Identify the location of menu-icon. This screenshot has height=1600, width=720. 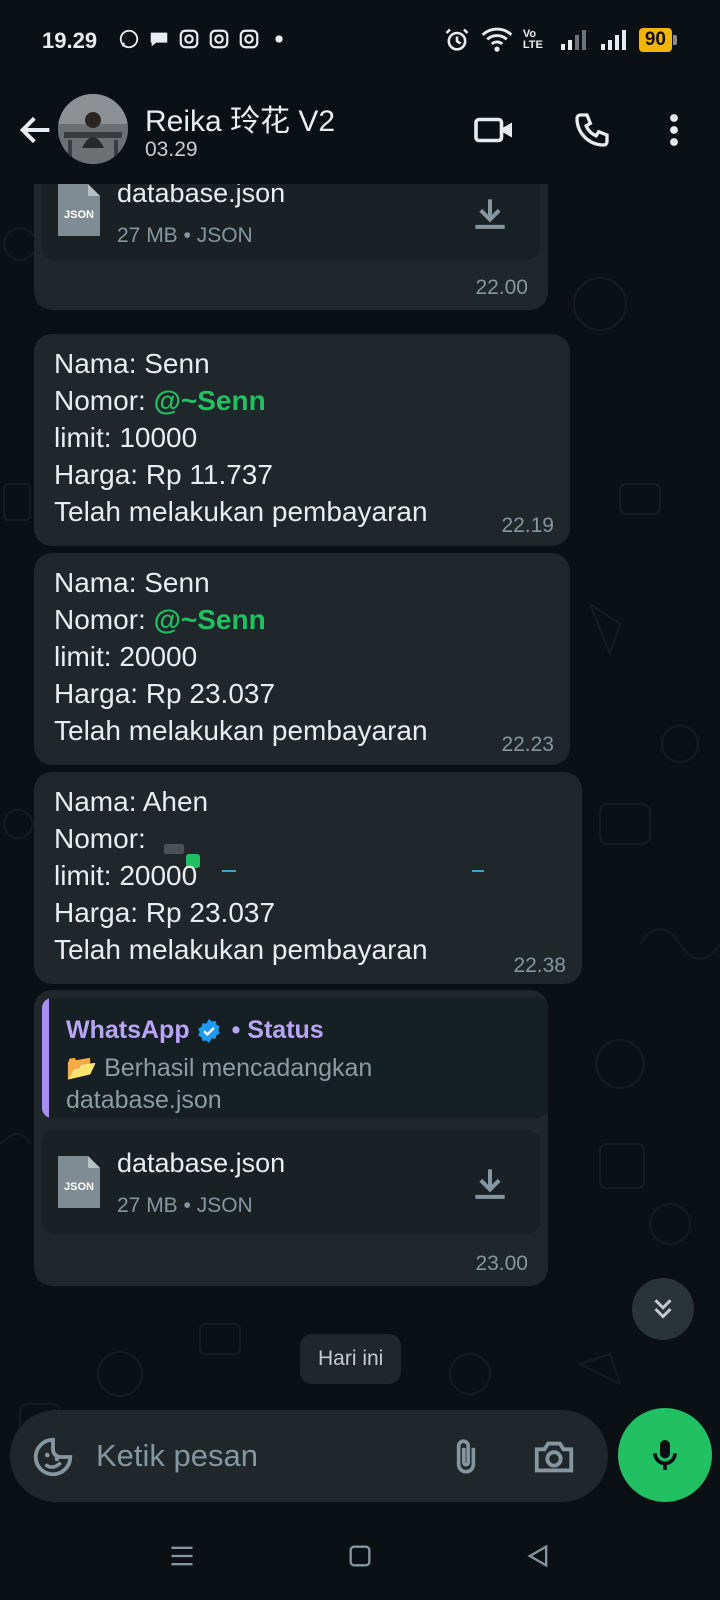
(182, 1556).